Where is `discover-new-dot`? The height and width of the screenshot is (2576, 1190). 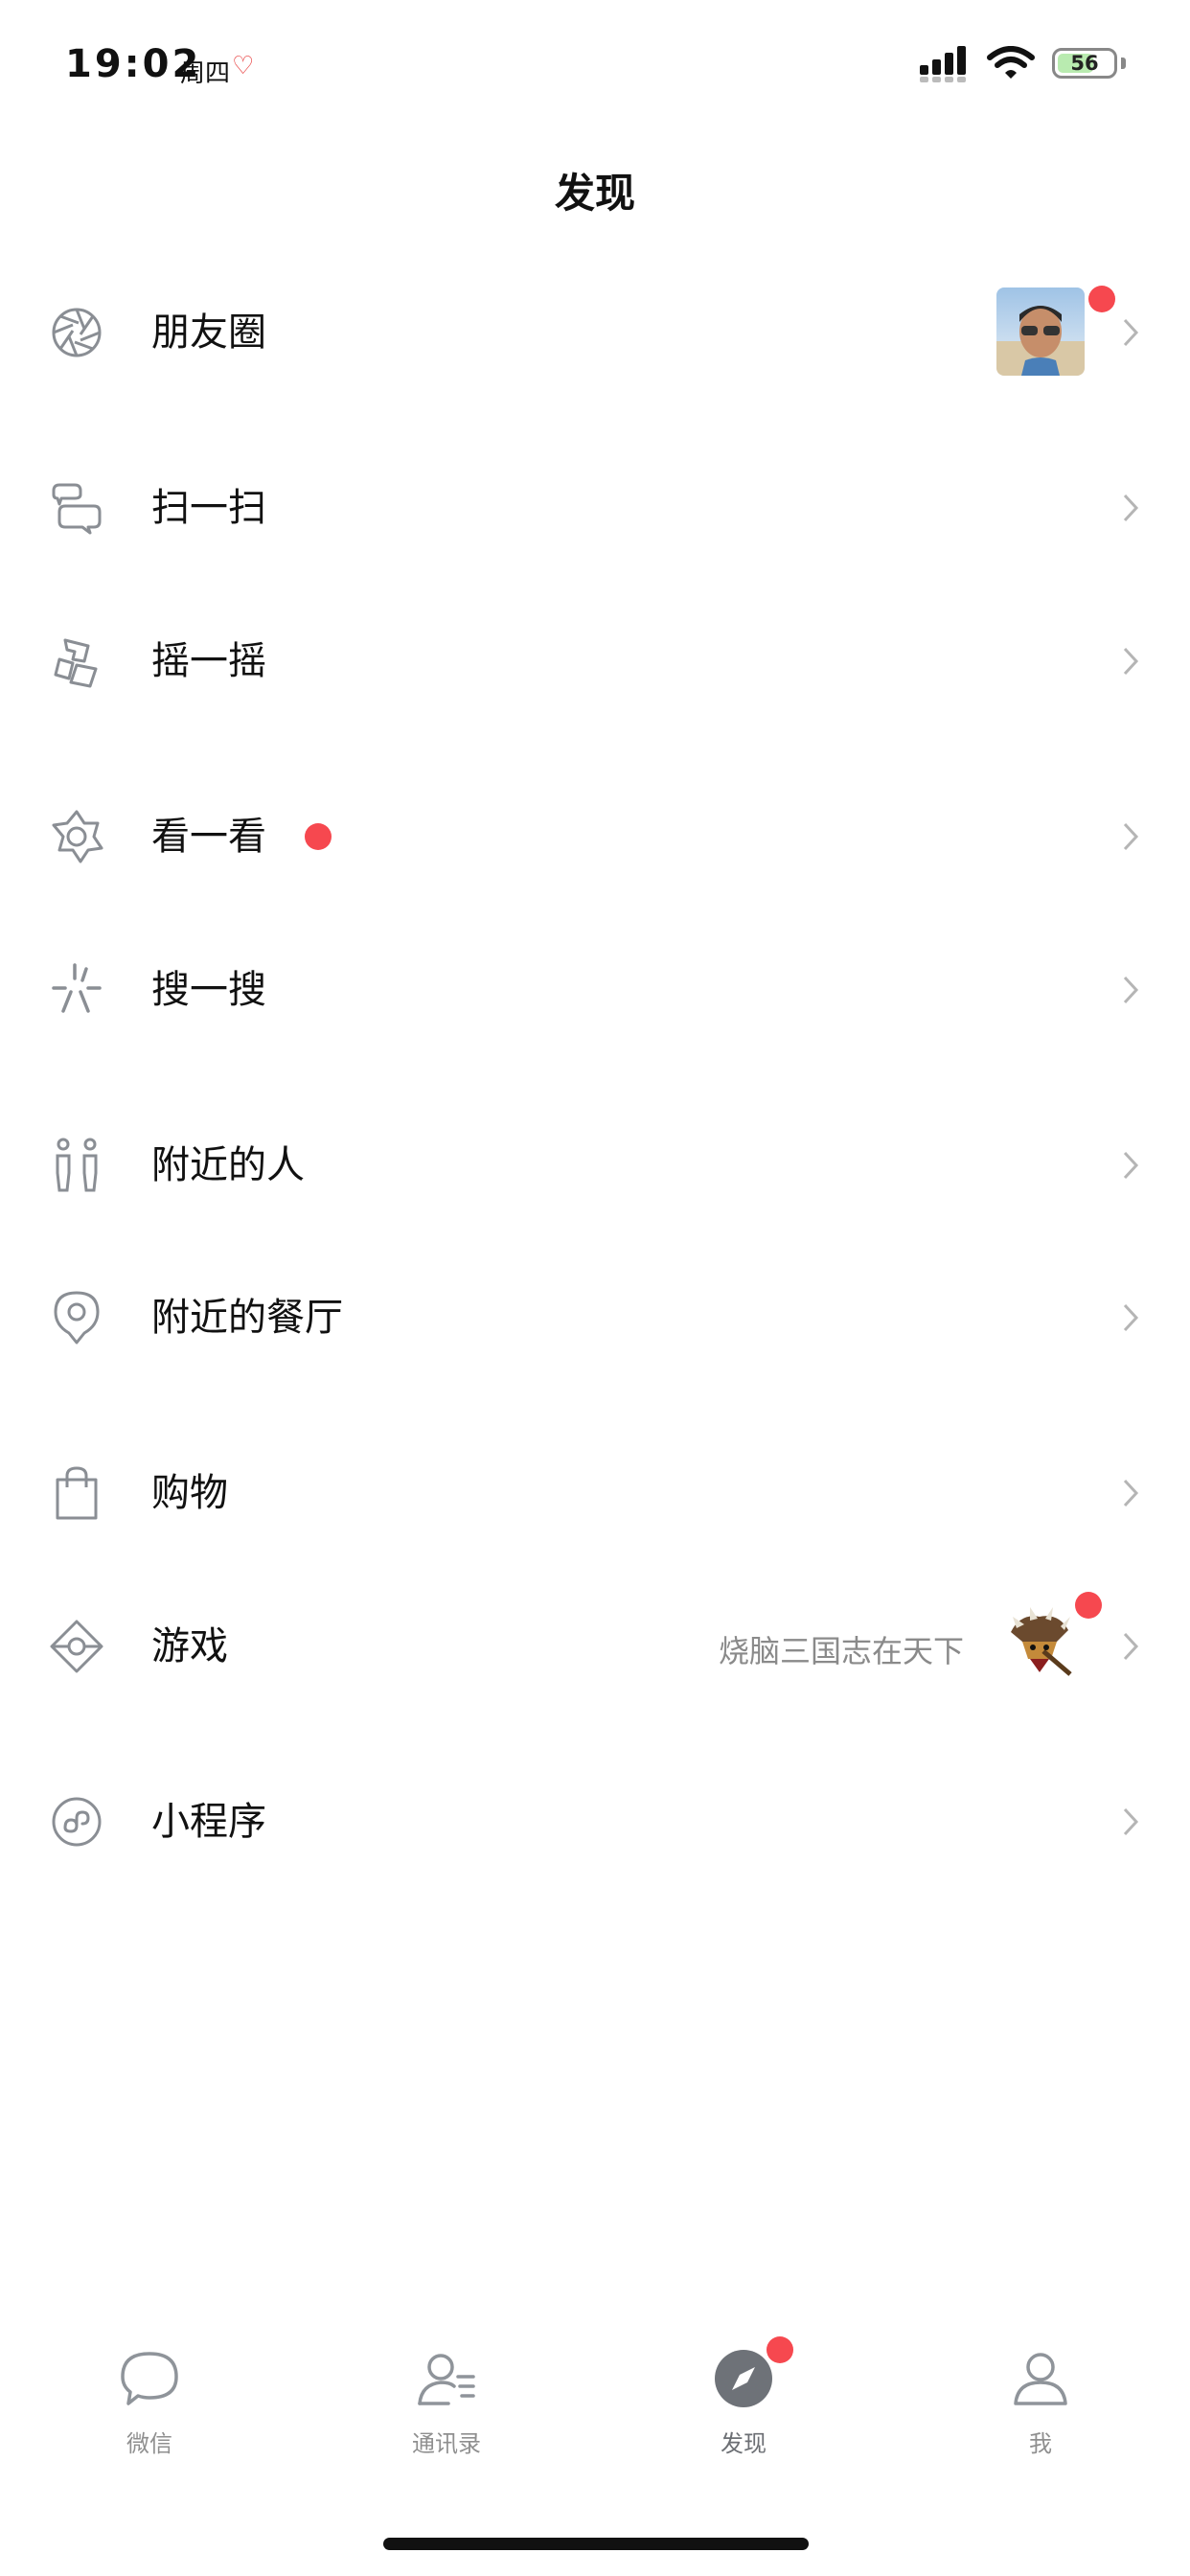
discover-new-dot is located at coordinates (780, 2349).